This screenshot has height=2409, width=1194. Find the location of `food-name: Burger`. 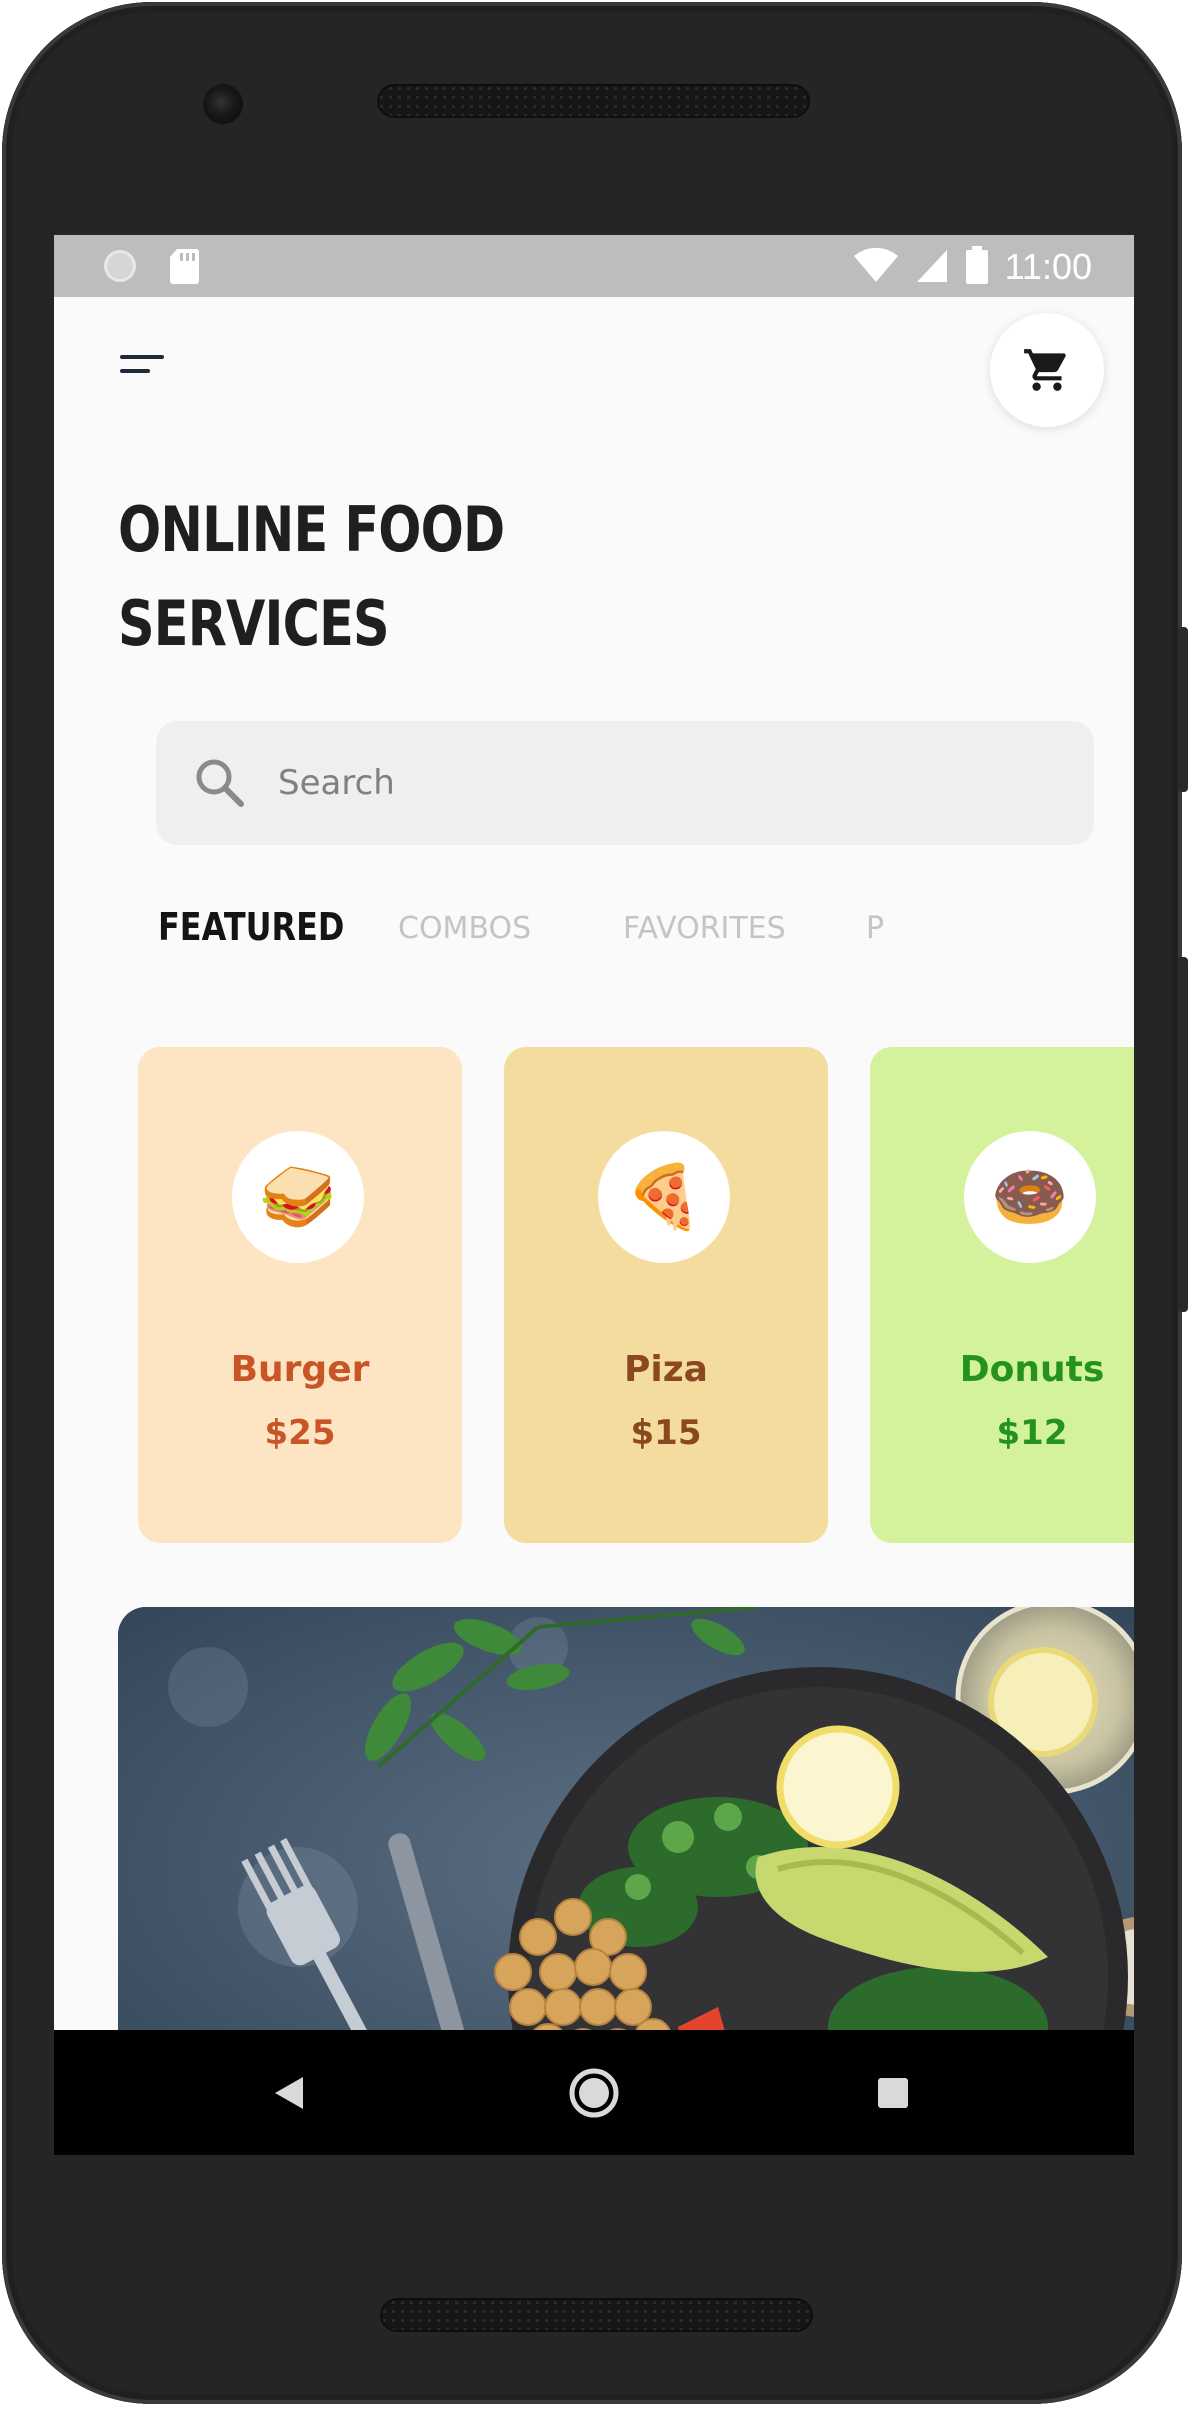

food-name: Burger is located at coordinates (300, 1369).